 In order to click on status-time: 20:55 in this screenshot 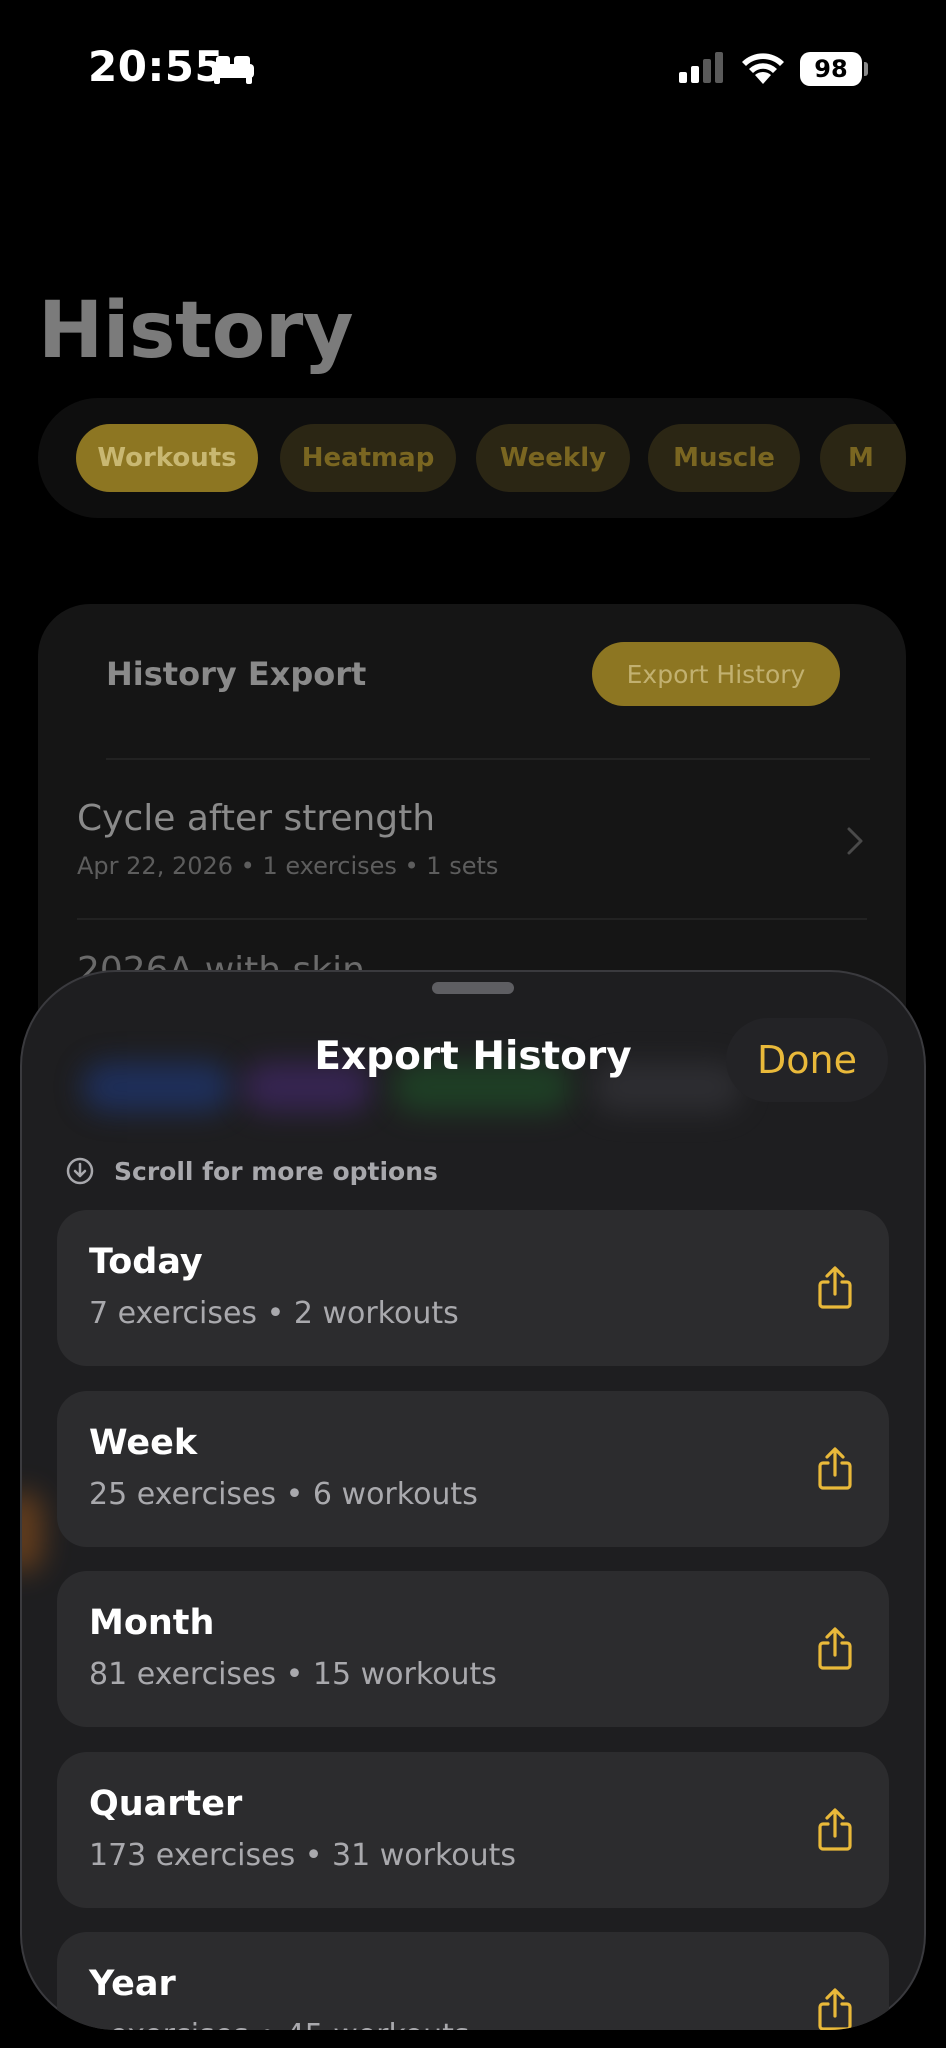, I will do `click(156, 66)`.